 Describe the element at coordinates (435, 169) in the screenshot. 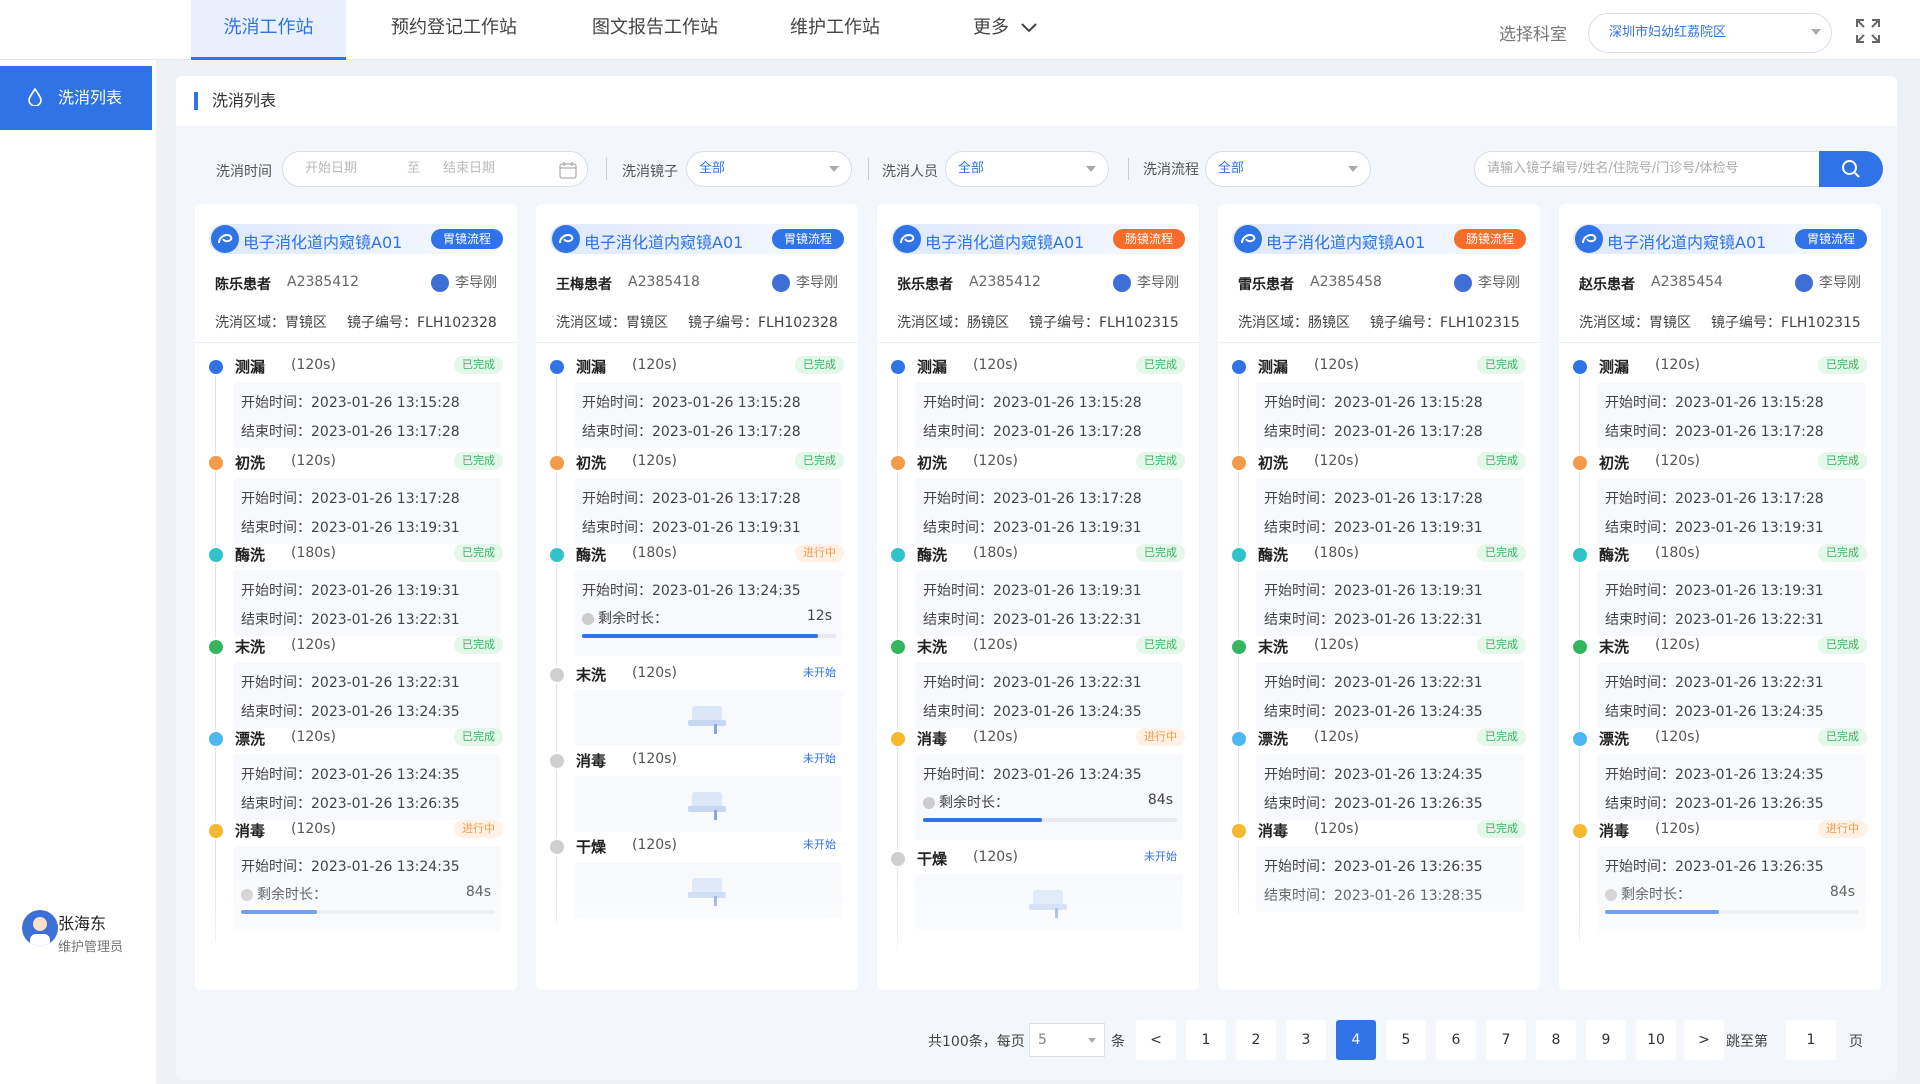

I see `date-range-picker: 开始日期 至 结束日期` at that location.